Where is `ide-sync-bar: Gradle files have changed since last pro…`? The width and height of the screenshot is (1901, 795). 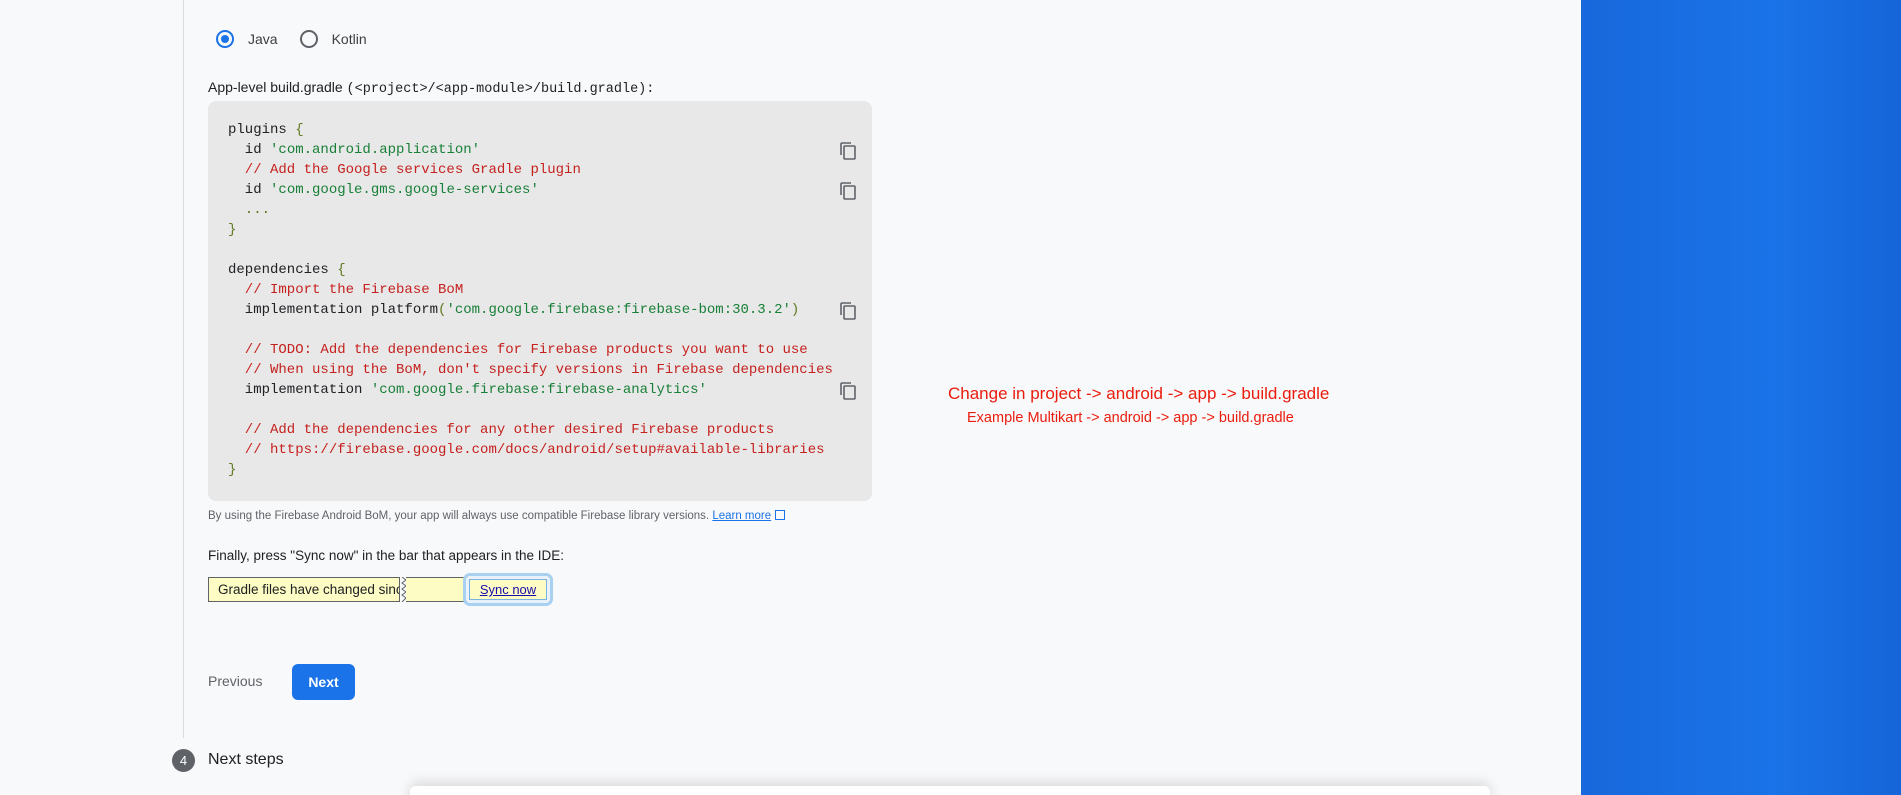
ide-sync-bar: Gradle files have changed since last pro… is located at coordinates (380, 589).